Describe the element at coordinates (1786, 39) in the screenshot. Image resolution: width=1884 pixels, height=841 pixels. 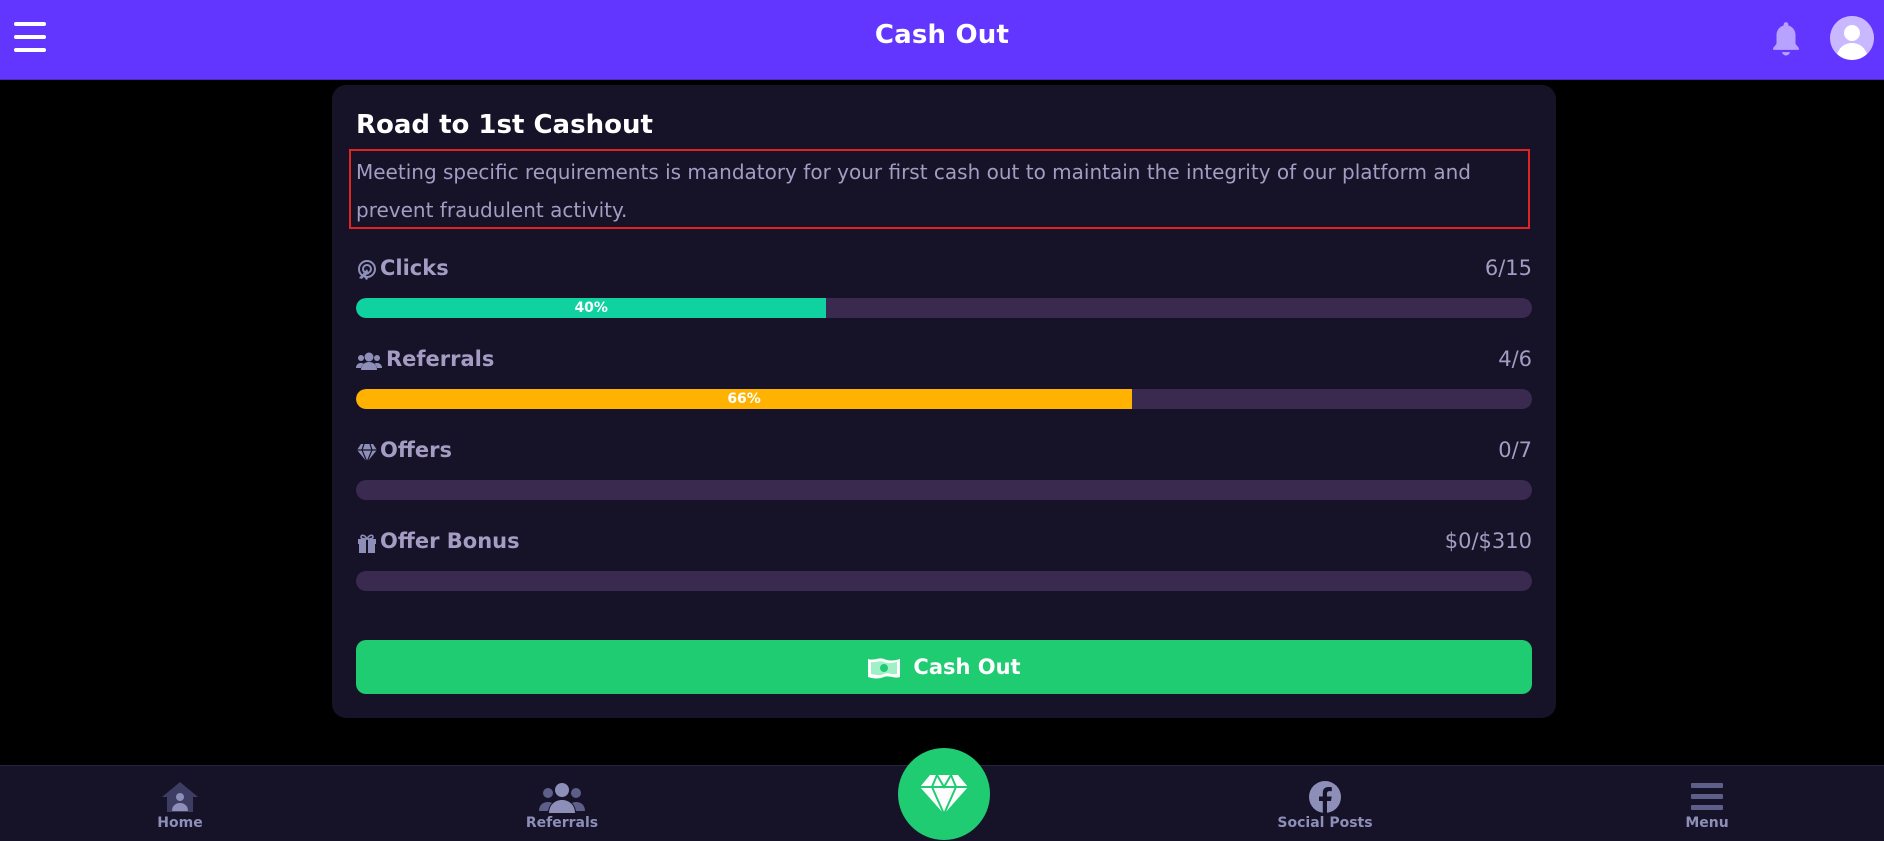
I see `bell-icon` at that location.